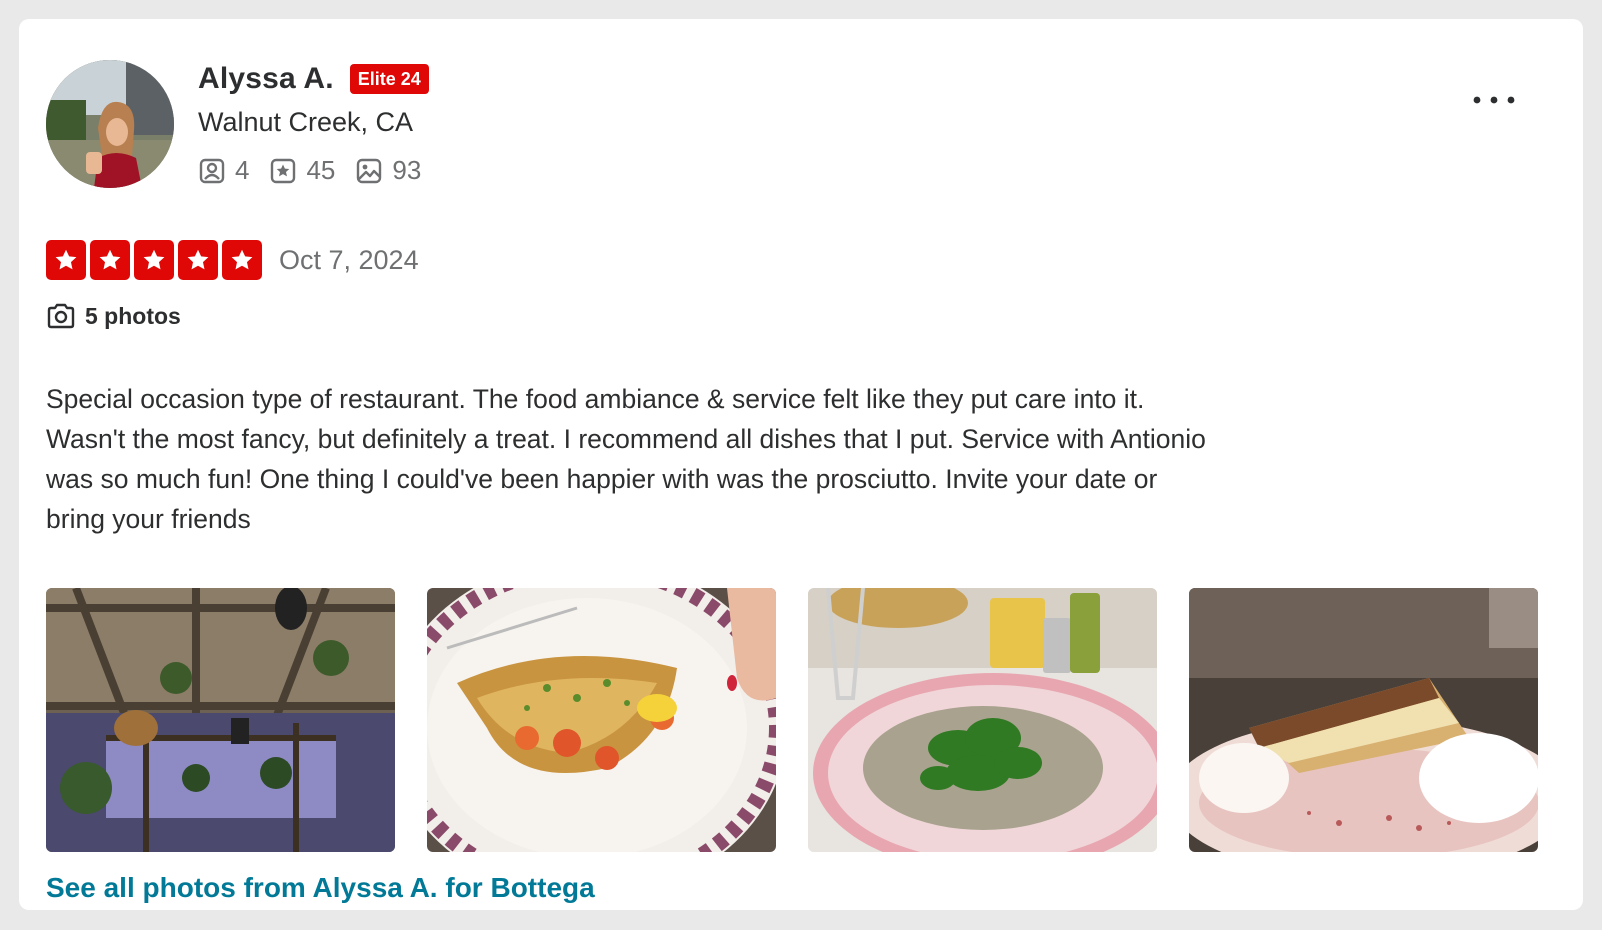 This screenshot has width=1602, height=930. What do you see at coordinates (389, 79) in the screenshot?
I see `elite-badge: Elite 24` at bounding box center [389, 79].